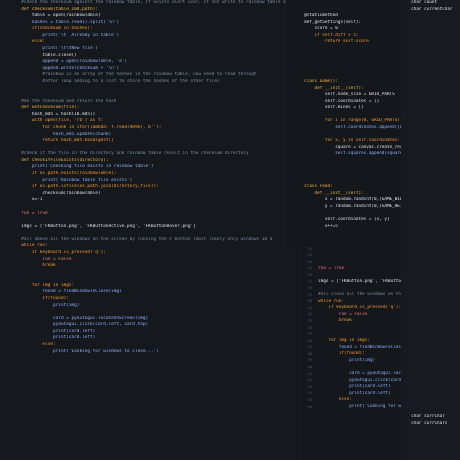  Describe the element at coordinates (309, 367) in the screenshot. I see `line-number: 40` at that location.